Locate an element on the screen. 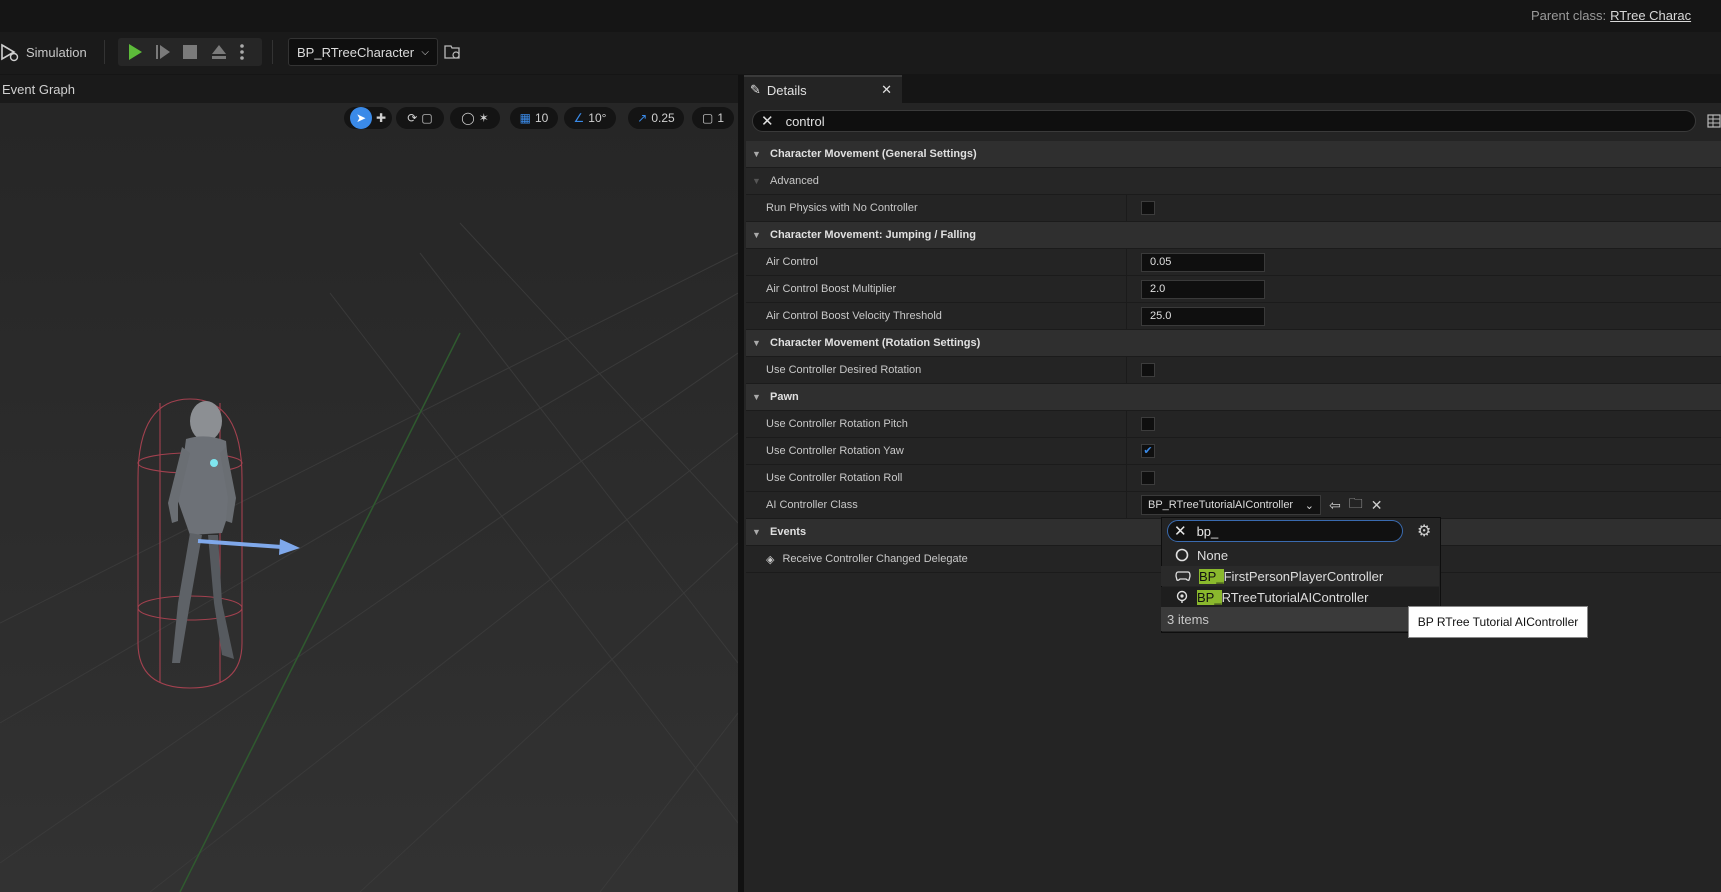  option-label: FirstPersonPlayerController is located at coordinates (1303, 576).